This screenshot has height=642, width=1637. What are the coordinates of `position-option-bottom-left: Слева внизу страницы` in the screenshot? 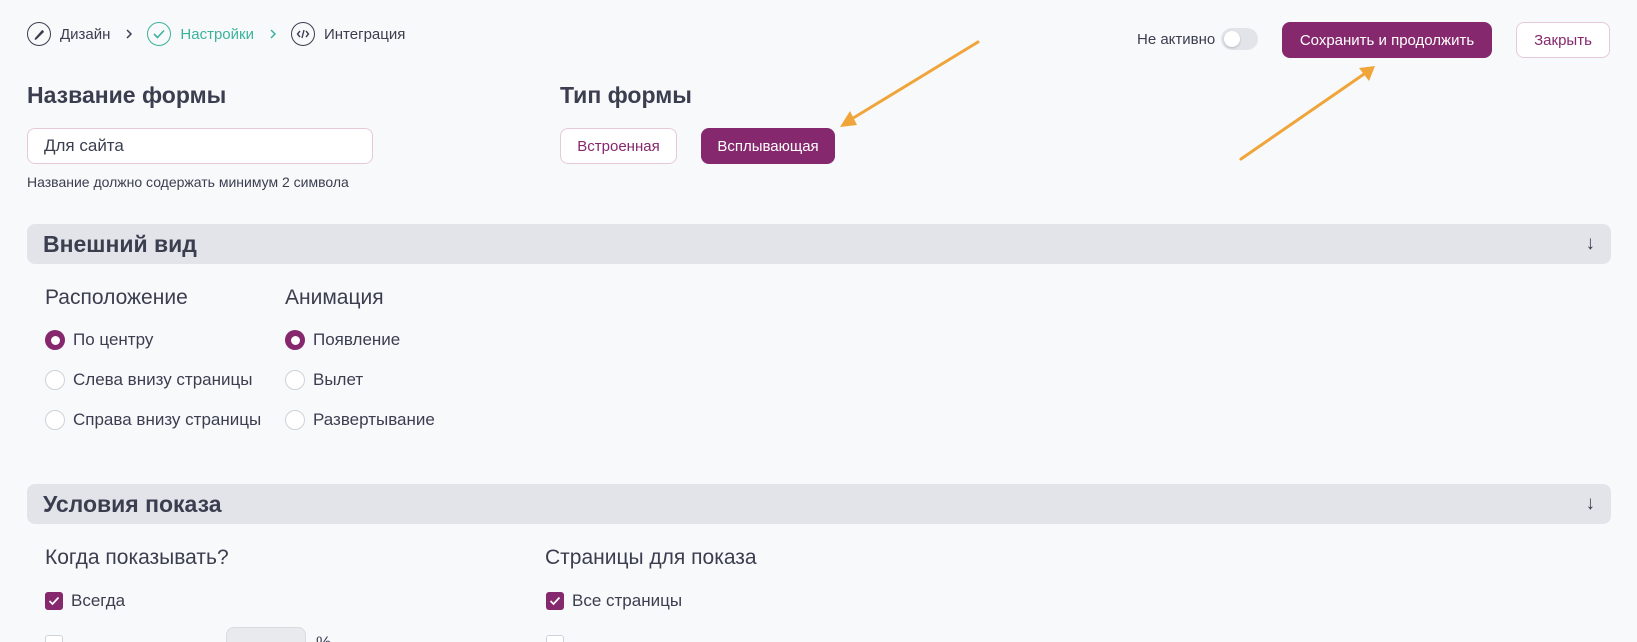 It's located at (148, 380).